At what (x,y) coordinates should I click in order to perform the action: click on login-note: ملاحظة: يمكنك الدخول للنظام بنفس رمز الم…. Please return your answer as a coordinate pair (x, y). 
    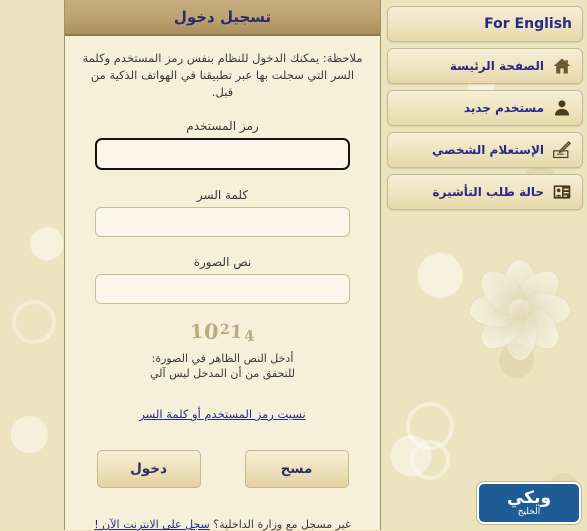
    Looking at the image, I should click on (222, 75).